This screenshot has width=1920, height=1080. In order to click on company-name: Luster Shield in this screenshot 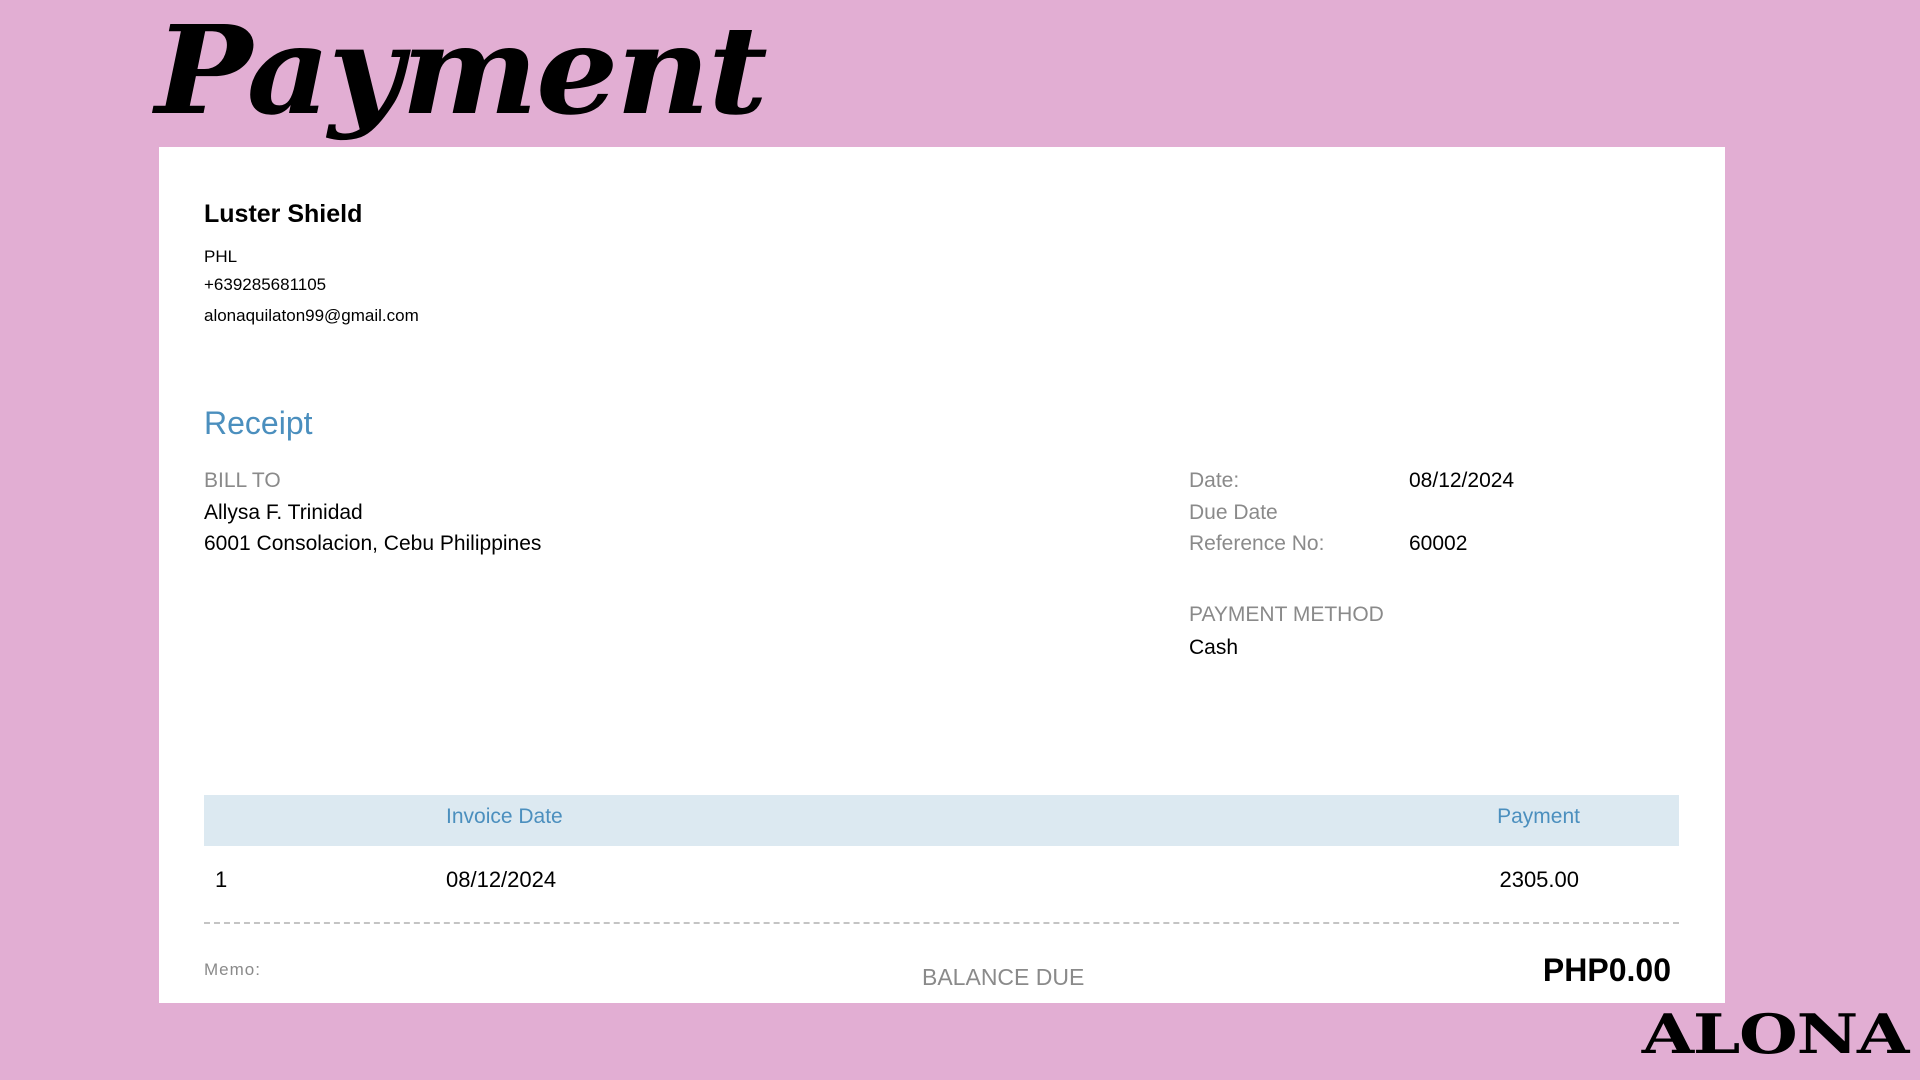, I will do `click(283, 214)`.